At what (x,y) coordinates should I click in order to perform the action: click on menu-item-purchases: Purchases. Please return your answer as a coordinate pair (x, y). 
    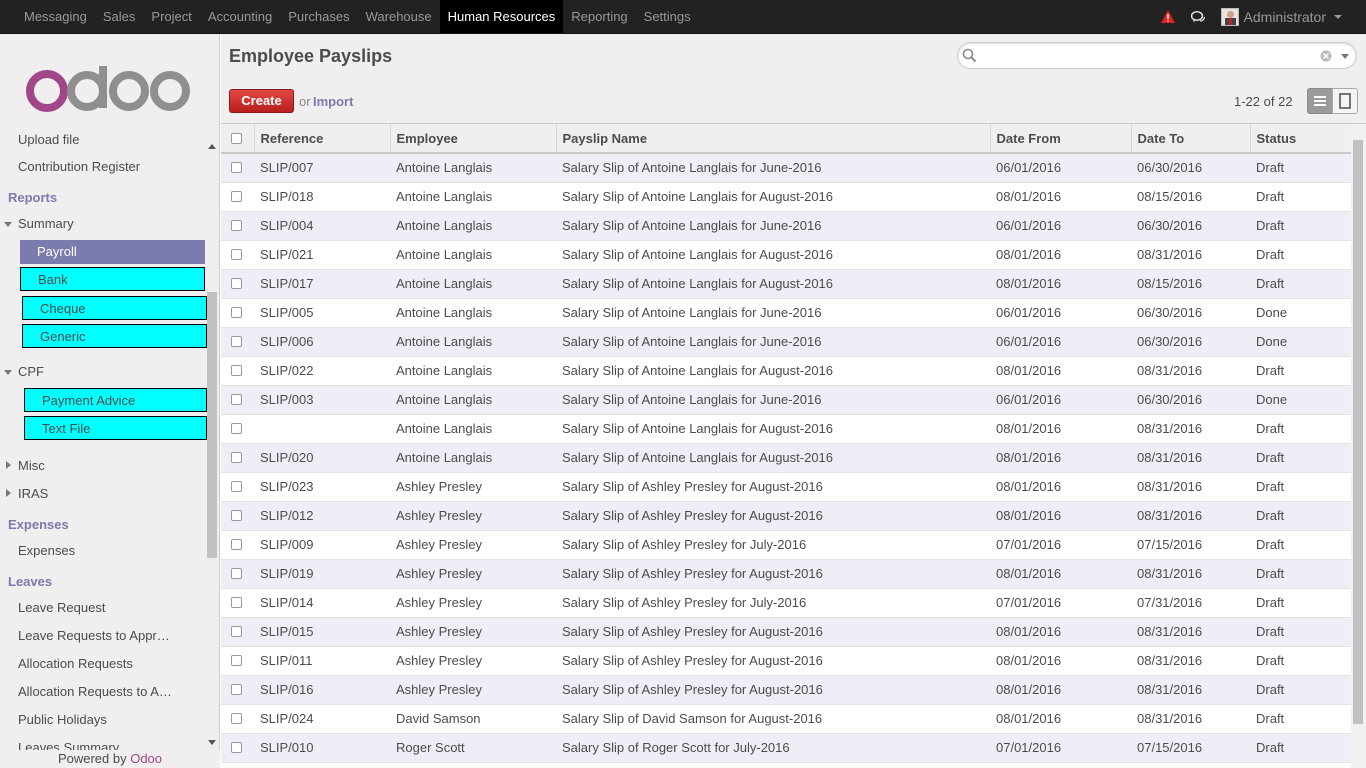
    Looking at the image, I should click on (318, 16).